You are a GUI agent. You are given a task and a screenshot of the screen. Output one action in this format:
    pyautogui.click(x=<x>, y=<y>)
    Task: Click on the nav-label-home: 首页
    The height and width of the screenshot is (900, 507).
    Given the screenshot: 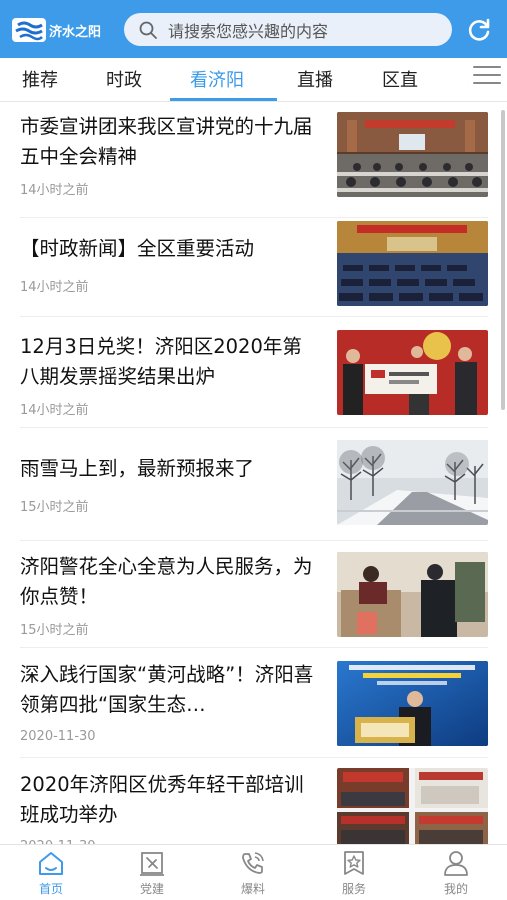 What is the action you would take?
    pyautogui.click(x=50, y=889)
    